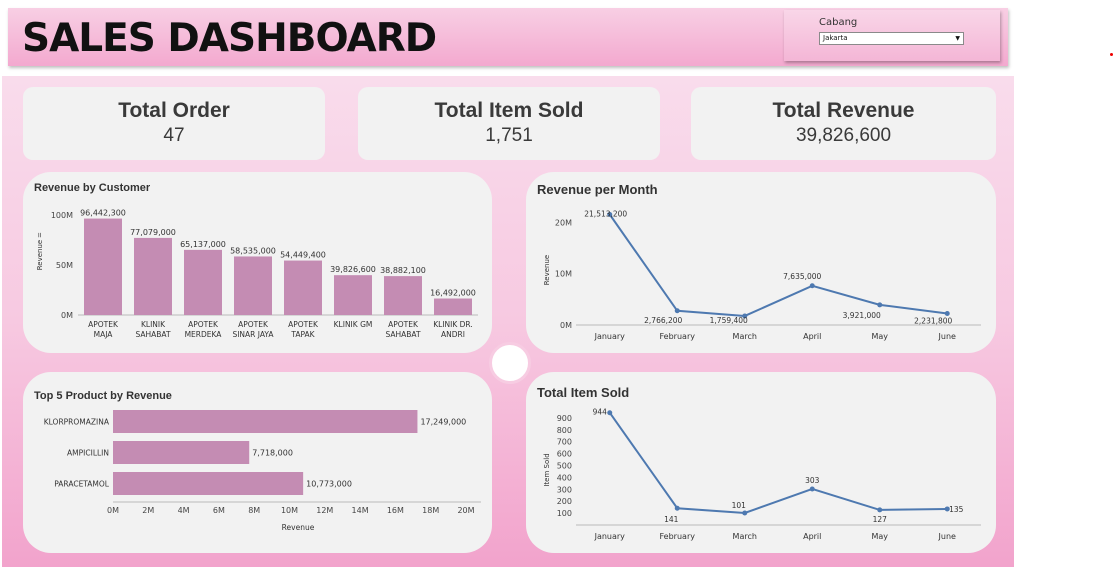 The height and width of the screenshot is (567, 1118). Describe the element at coordinates (564, 454) in the screenshot. I see `y-tick-label: 600` at that location.